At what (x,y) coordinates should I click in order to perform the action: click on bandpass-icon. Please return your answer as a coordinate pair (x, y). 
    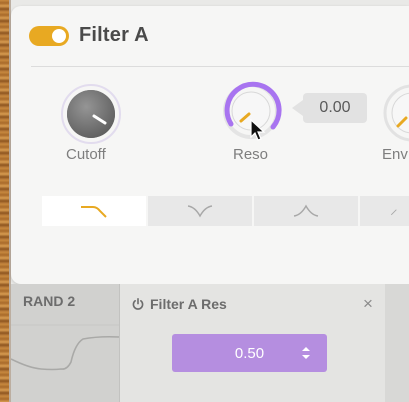
    Looking at the image, I should click on (306, 210).